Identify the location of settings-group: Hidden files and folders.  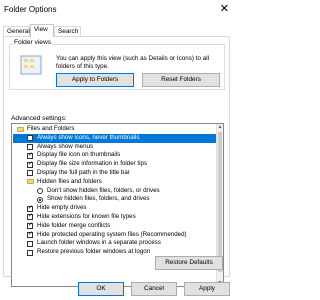
(115, 182).